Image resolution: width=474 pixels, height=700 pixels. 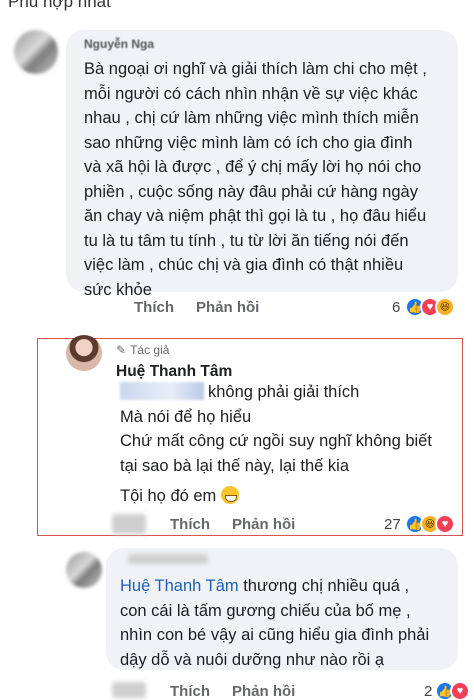 I want to click on sort-header: Phù hợp nhất, so click(x=59, y=6).